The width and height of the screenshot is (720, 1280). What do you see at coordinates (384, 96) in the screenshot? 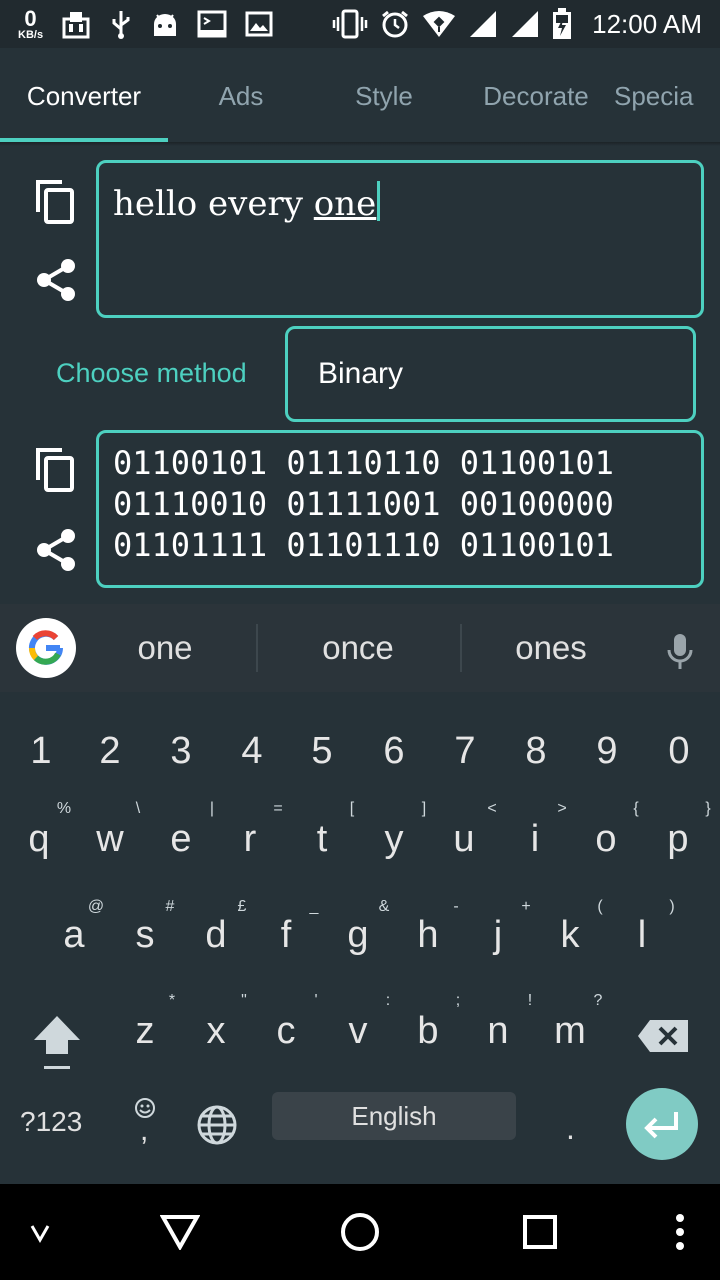
I see `tab-style: Style` at bounding box center [384, 96].